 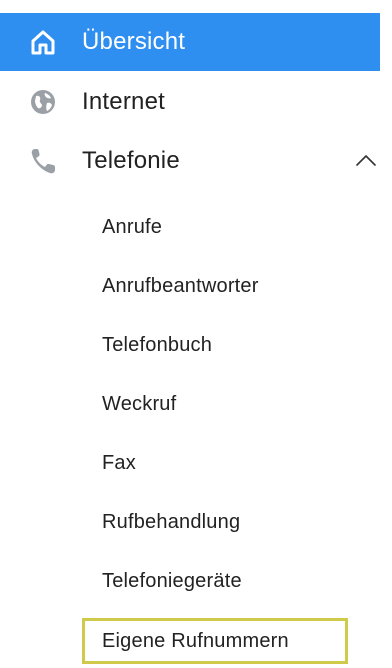 What do you see at coordinates (134, 41) in the screenshot?
I see `nav-item-label: Übersicht` at bounding box center [134, 41].